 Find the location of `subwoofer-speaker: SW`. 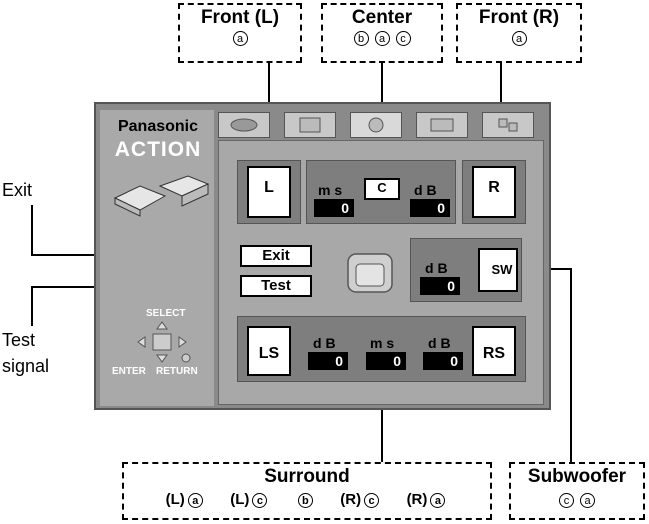

subwoofer-speaker: SW is located at coordinates (498, 270).